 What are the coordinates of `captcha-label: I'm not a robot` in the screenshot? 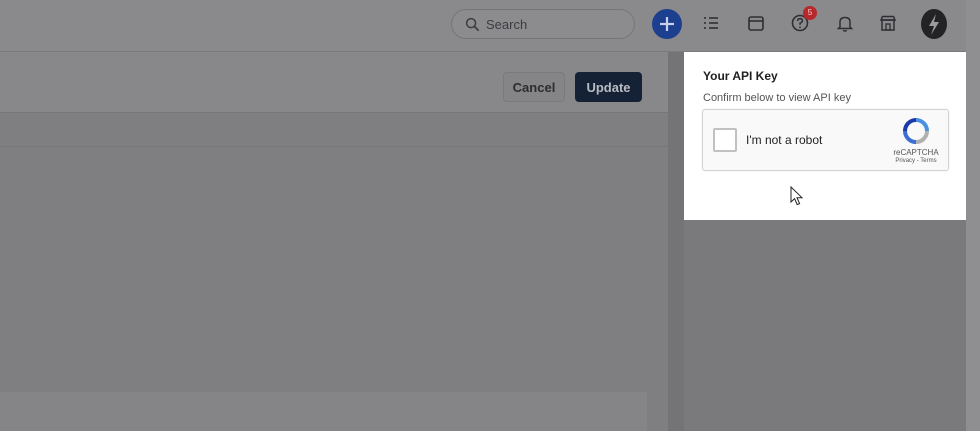 It's located at (784, 140).